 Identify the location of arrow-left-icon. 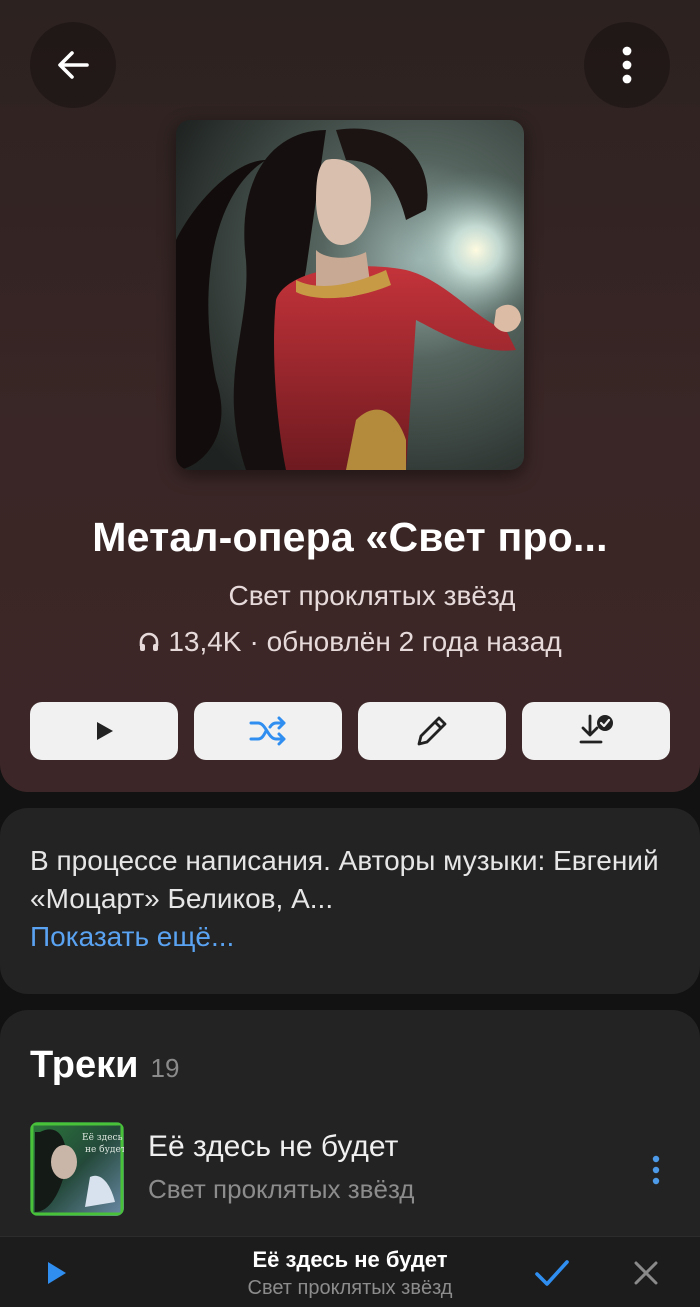
(73, 65).